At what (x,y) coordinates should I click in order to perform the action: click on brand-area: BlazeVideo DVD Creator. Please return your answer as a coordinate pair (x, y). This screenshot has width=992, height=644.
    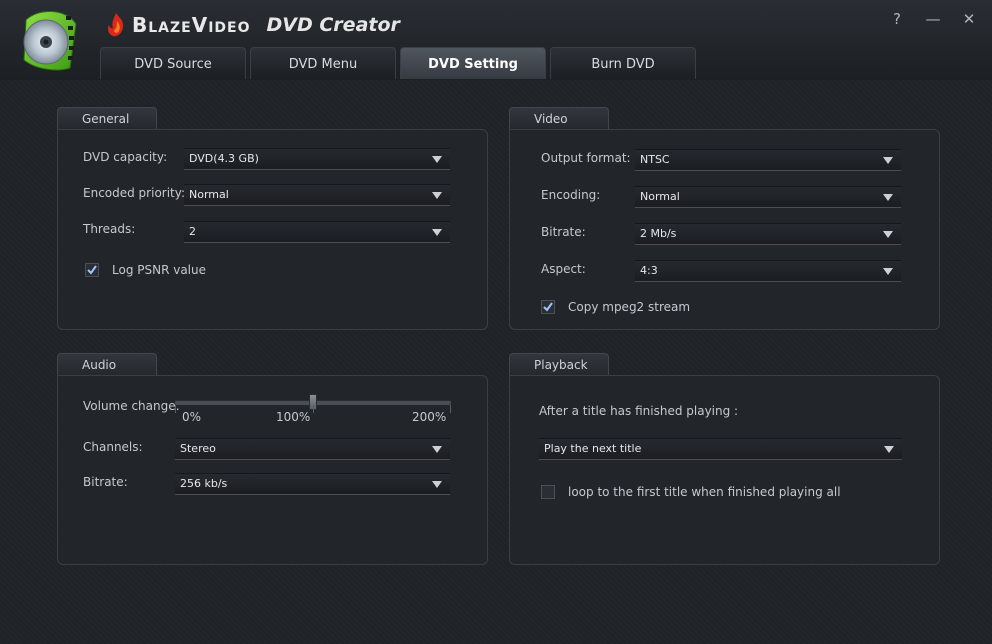
    Looking at the image, I should click on (252, 25).